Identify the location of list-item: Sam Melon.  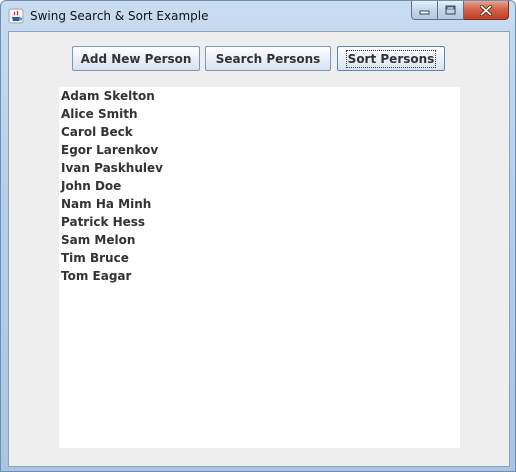
(259, 240).